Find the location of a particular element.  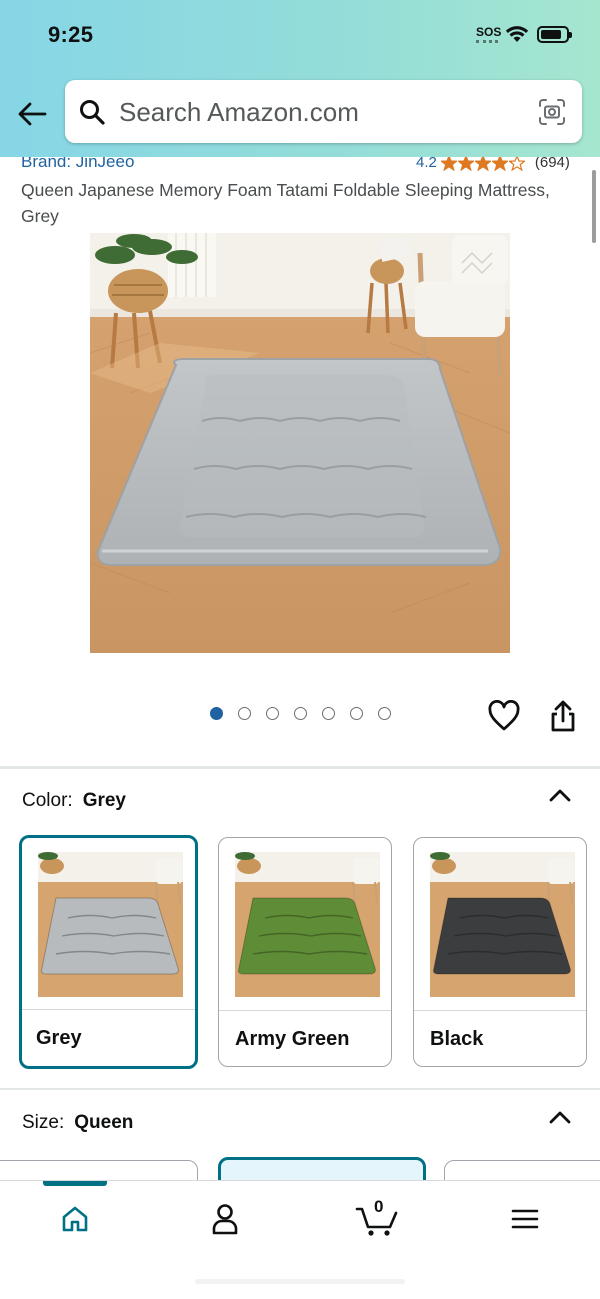

home-icon is located at coordinates (75, 1219).